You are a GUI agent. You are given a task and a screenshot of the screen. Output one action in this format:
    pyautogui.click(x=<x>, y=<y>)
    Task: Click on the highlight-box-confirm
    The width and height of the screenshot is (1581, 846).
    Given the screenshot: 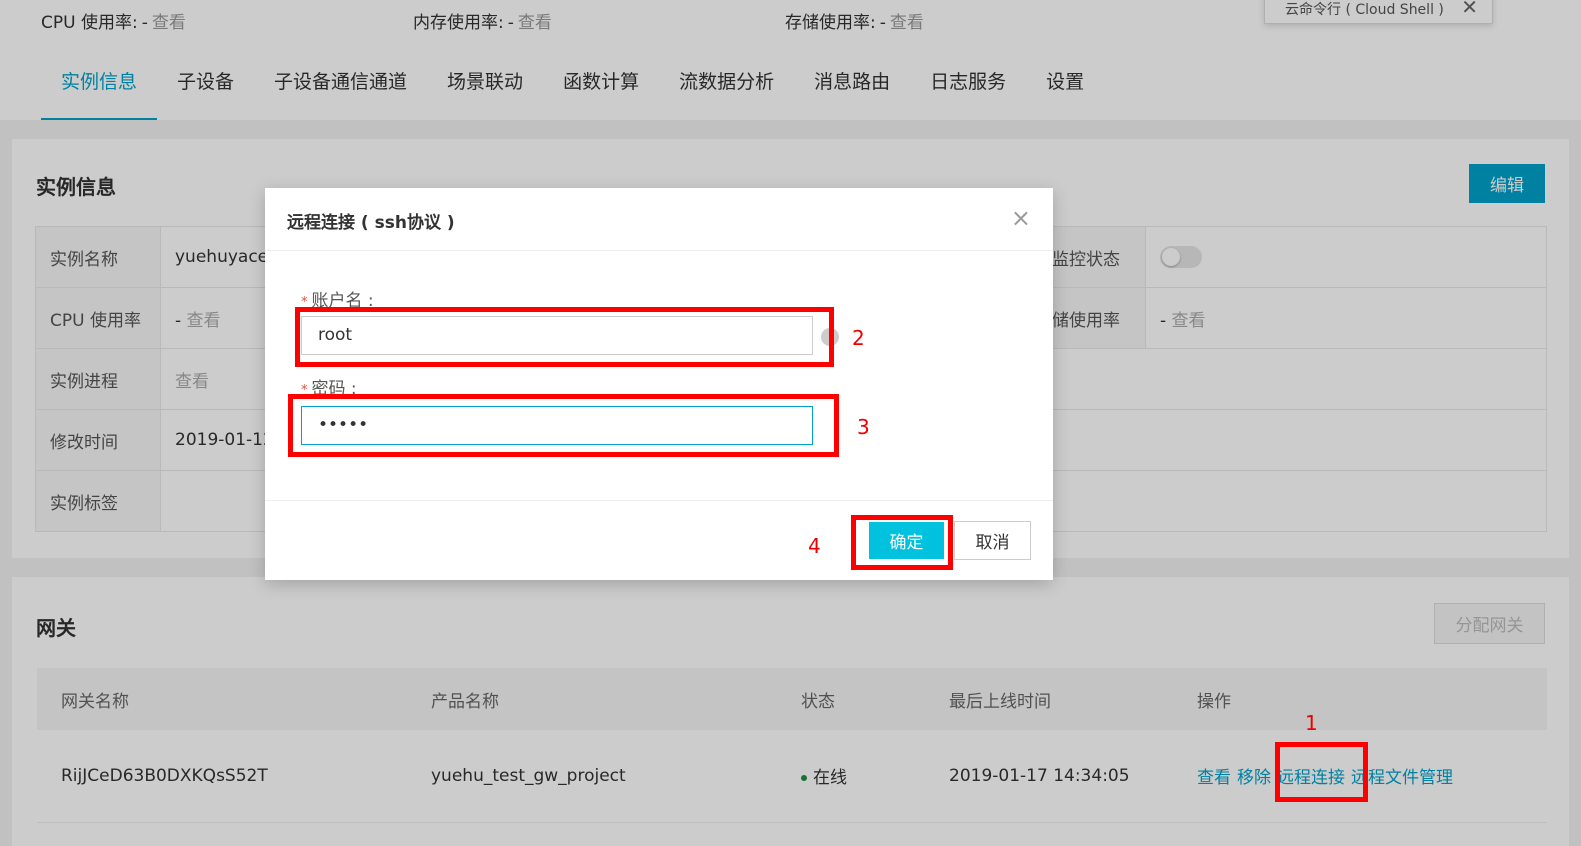 What is the action you would take?
    pyautogui.click(x=902, y=542)
    